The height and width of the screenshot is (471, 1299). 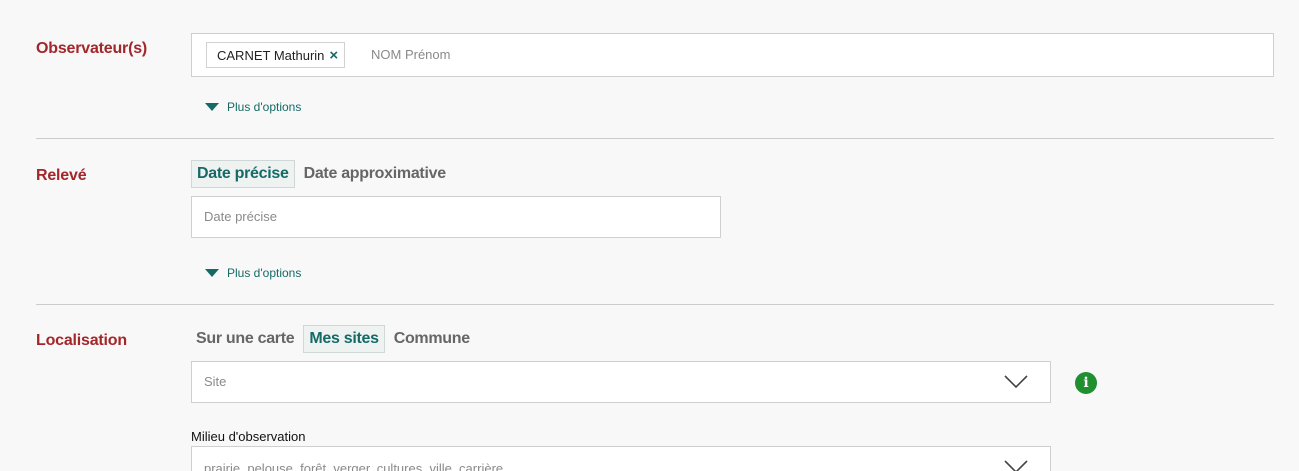 What do you see at coordinates (92, 48) in the screenshot?
I see `observers-section-label: Observateur(s)` at bounding box center [92, 48].